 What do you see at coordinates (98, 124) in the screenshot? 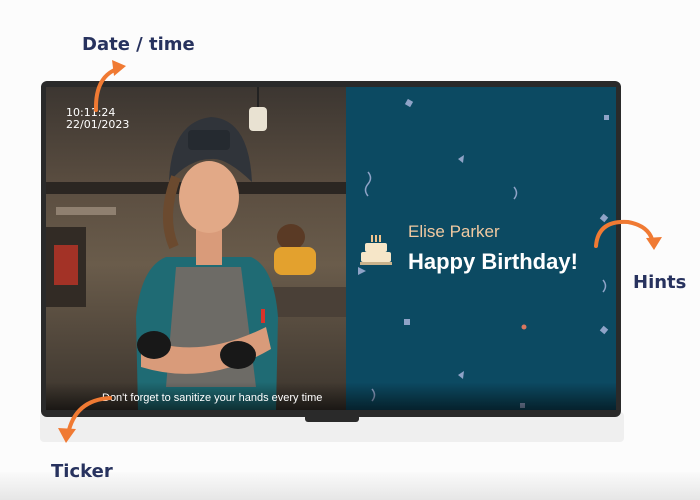
I see `clock-date: 22/01/2023` at bounding box center [98, 124].